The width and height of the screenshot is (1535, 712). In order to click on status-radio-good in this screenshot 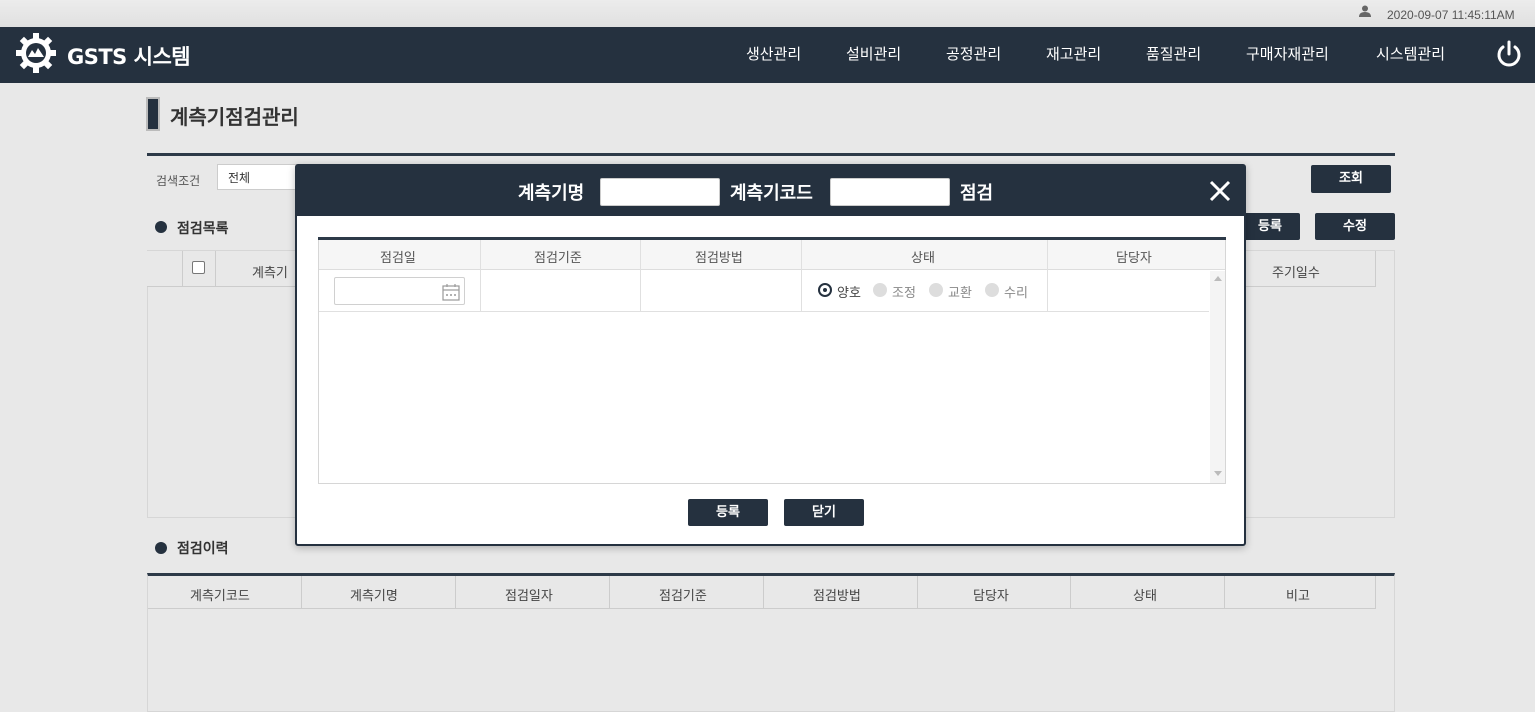, I will do `click(825, 290)`.